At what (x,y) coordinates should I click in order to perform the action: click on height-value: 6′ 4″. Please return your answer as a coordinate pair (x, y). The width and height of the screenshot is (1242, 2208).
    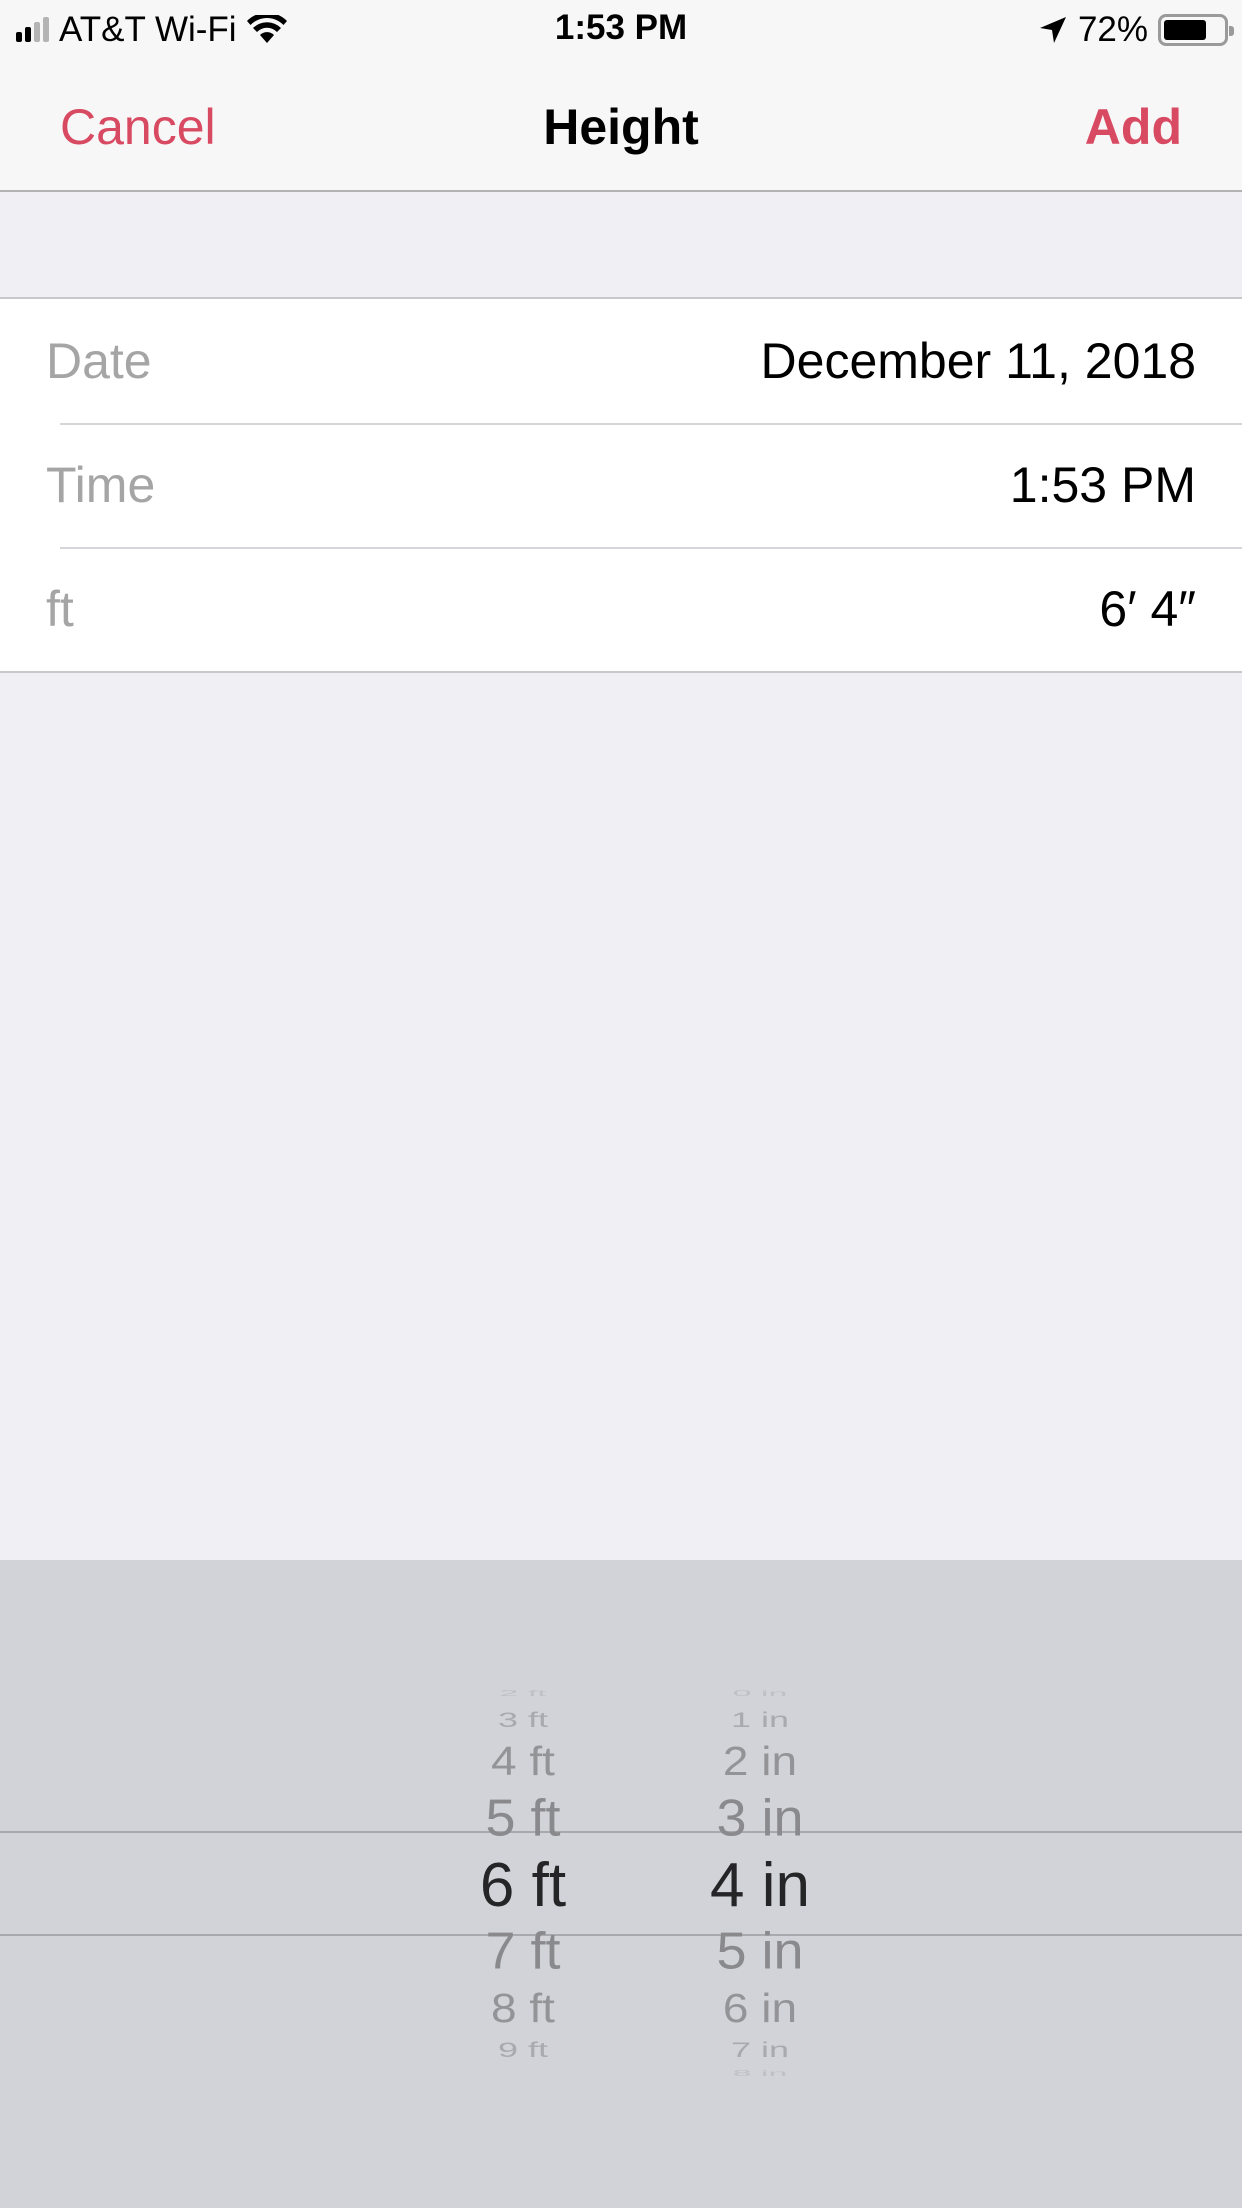
    Looking at the image, I should click on (1147, 609).